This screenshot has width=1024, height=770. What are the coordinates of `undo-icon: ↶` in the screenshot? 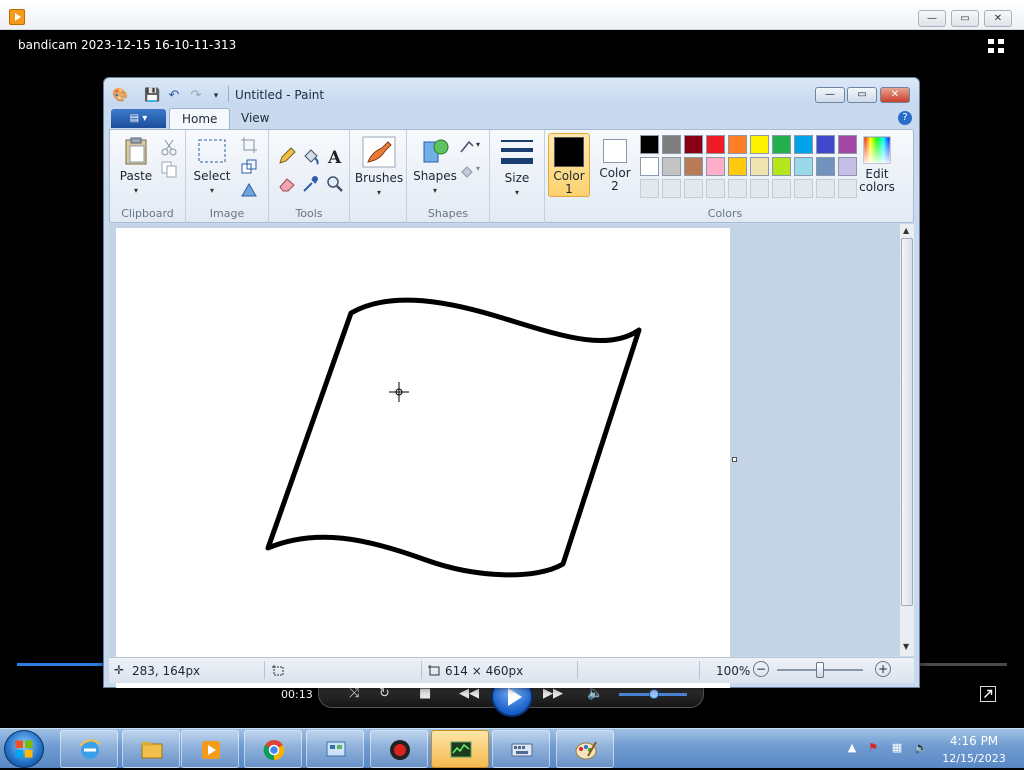 It's located at (174, 96).